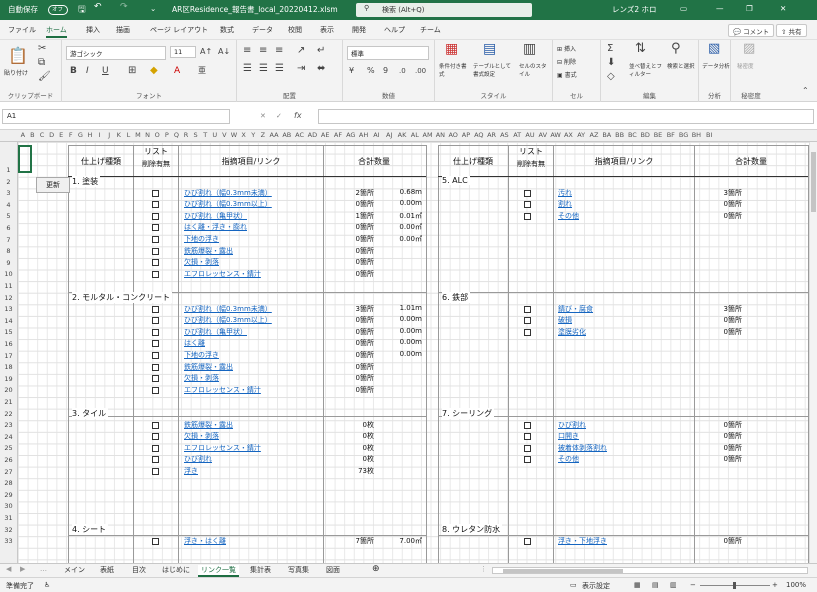  Describe the element at coordinates (286, 135) in the screenshot. I see `column-header: AB` at that location.